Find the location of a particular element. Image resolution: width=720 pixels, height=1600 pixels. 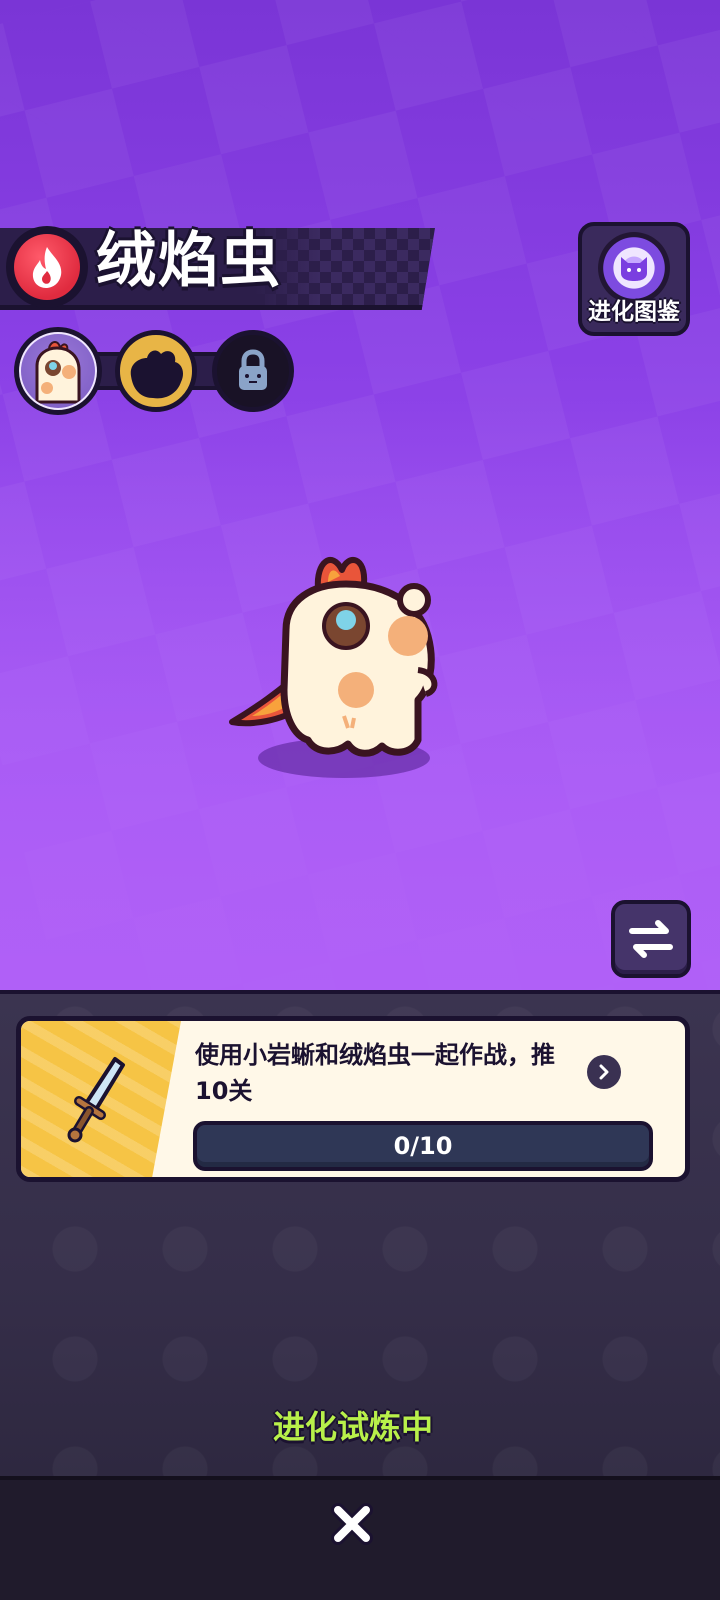

swap-button is located at coordinates (651, 939).